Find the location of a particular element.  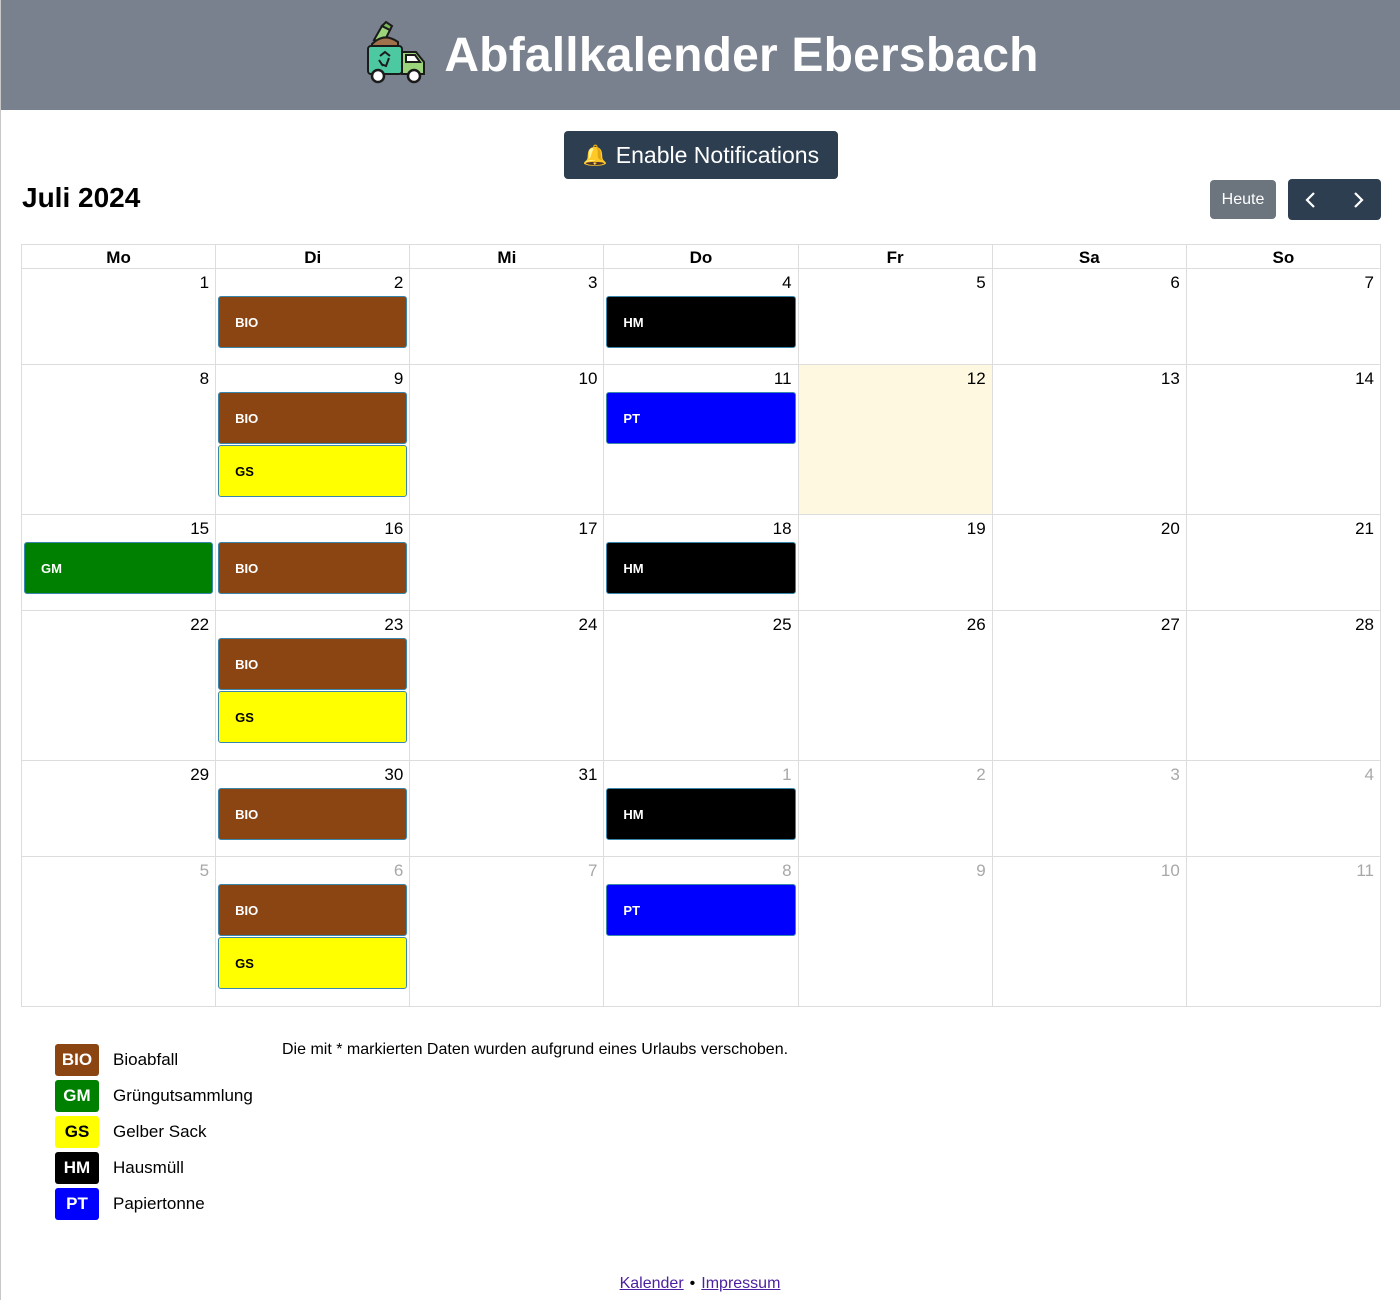

day-number: 27 is located at coordinates (1089, 624).